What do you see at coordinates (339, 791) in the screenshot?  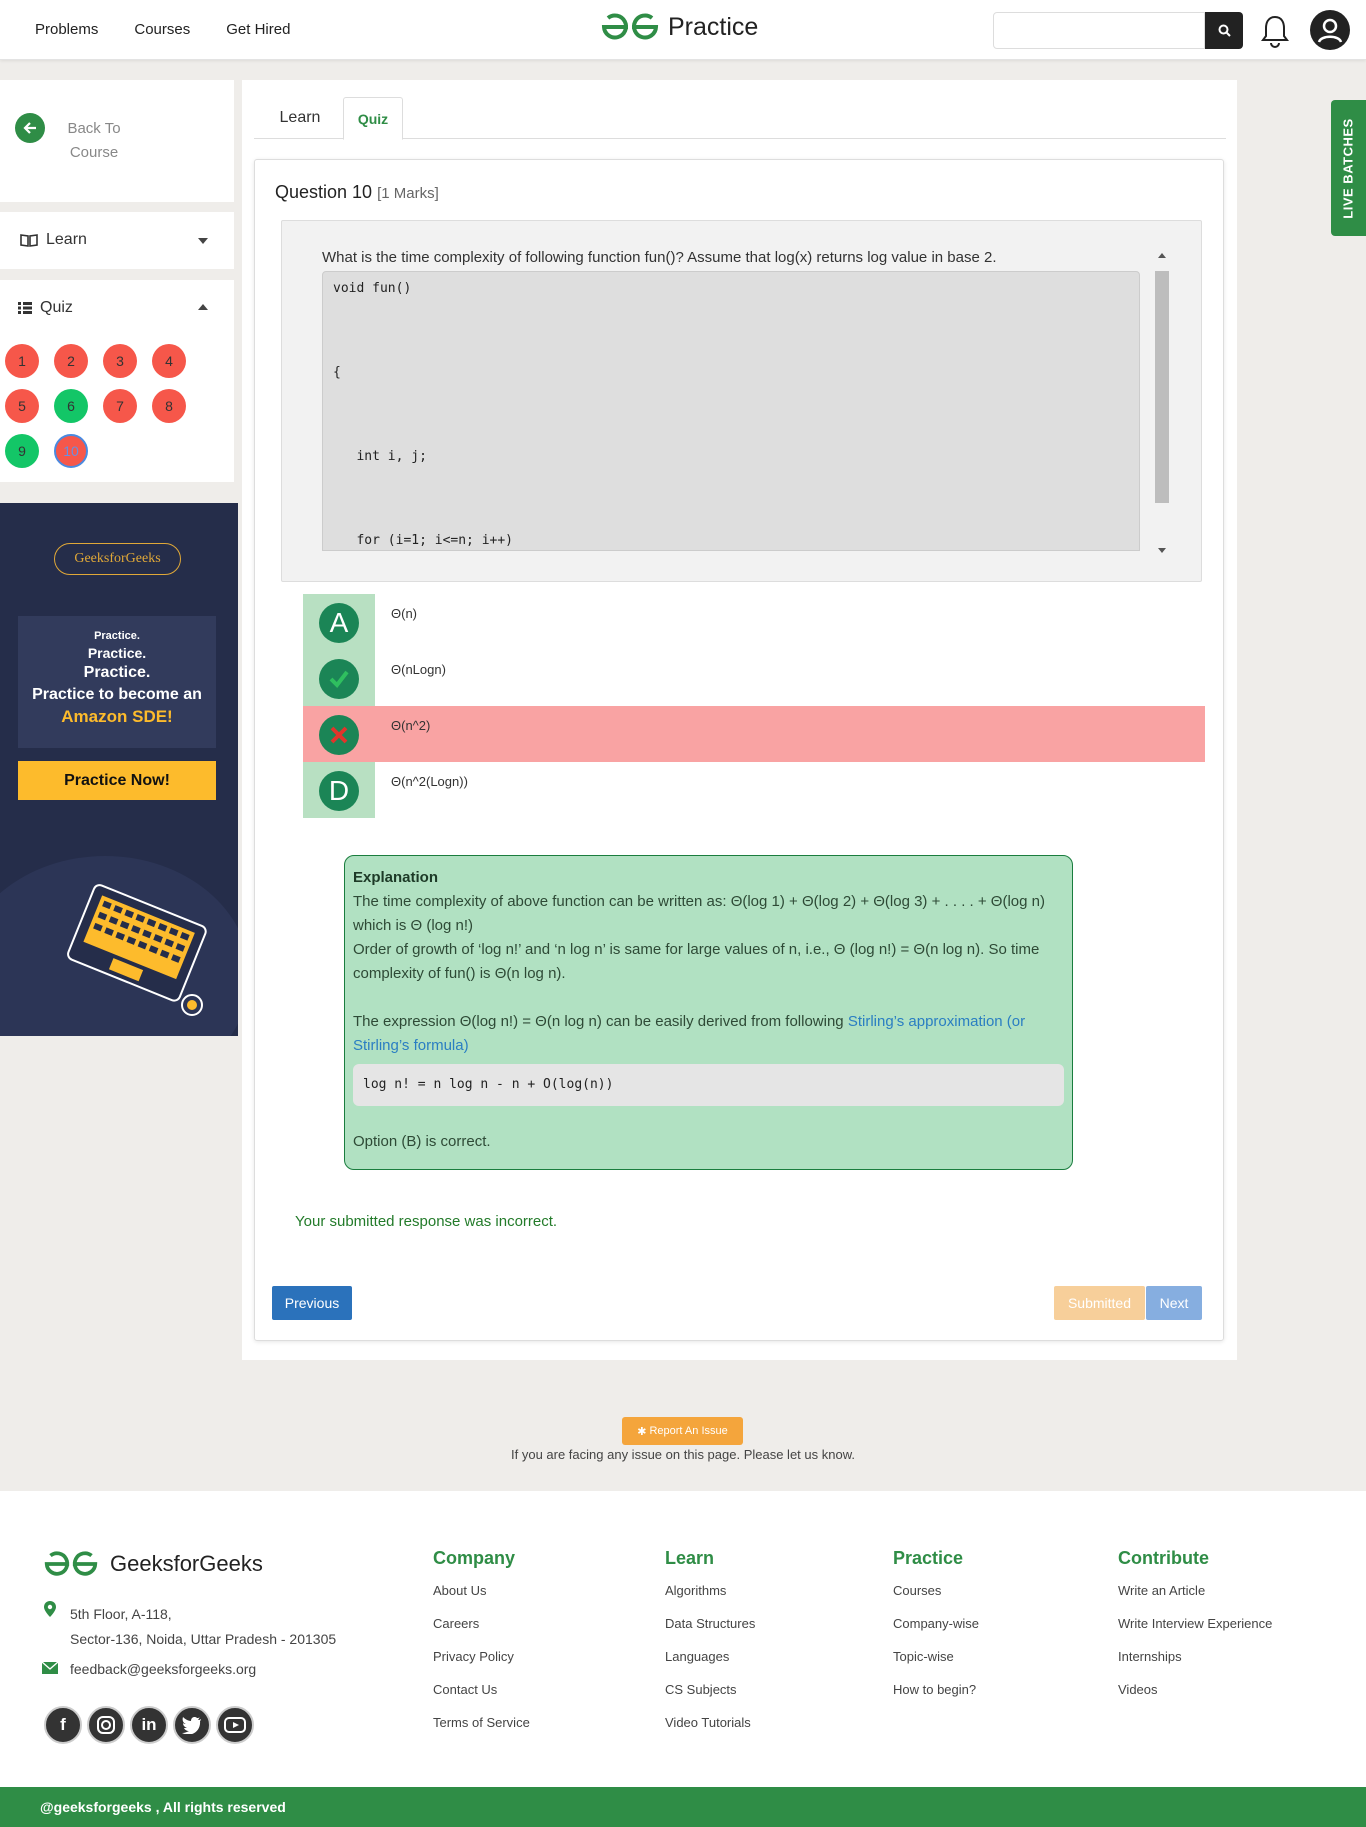 I see `option-d-marker: D` at bounding box center [339, 791].